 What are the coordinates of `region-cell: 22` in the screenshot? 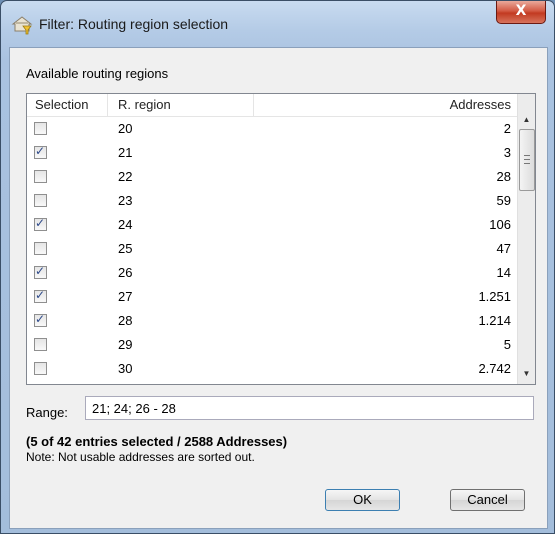 It's located at (125, 176).